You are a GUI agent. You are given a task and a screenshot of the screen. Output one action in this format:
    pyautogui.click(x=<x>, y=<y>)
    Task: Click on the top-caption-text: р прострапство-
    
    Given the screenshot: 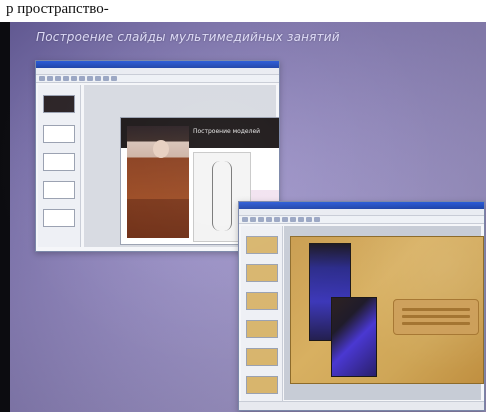 What is the action you would take?
    pyautogui.click(x=243, y=11)
    